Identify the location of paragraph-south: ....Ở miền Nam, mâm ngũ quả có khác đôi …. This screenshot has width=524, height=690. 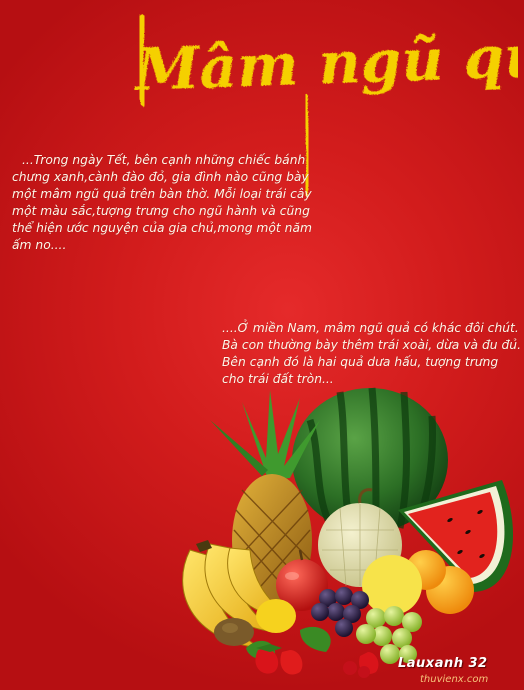
(371, 353).